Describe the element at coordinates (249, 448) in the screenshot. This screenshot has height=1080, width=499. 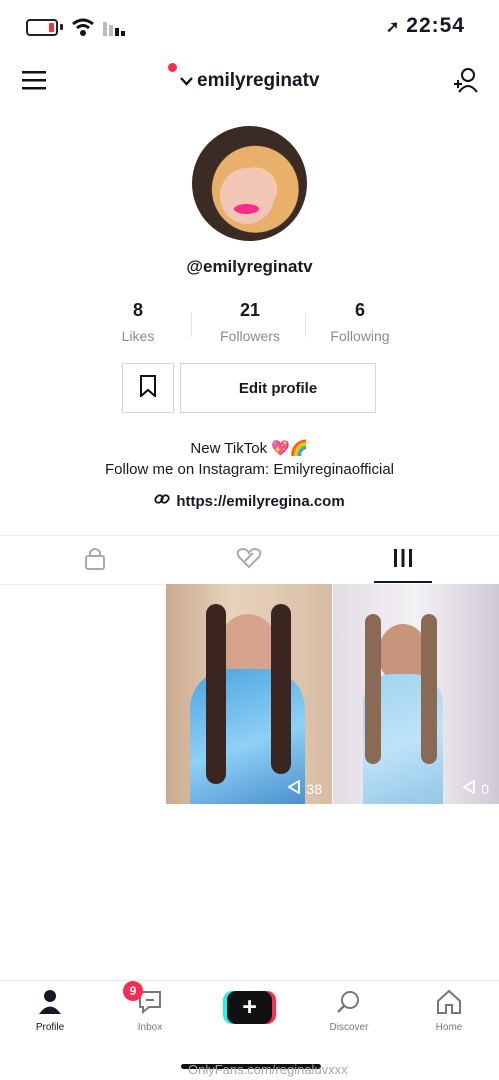
I see `bio-line: New TikTok 💖🌈` at that location.